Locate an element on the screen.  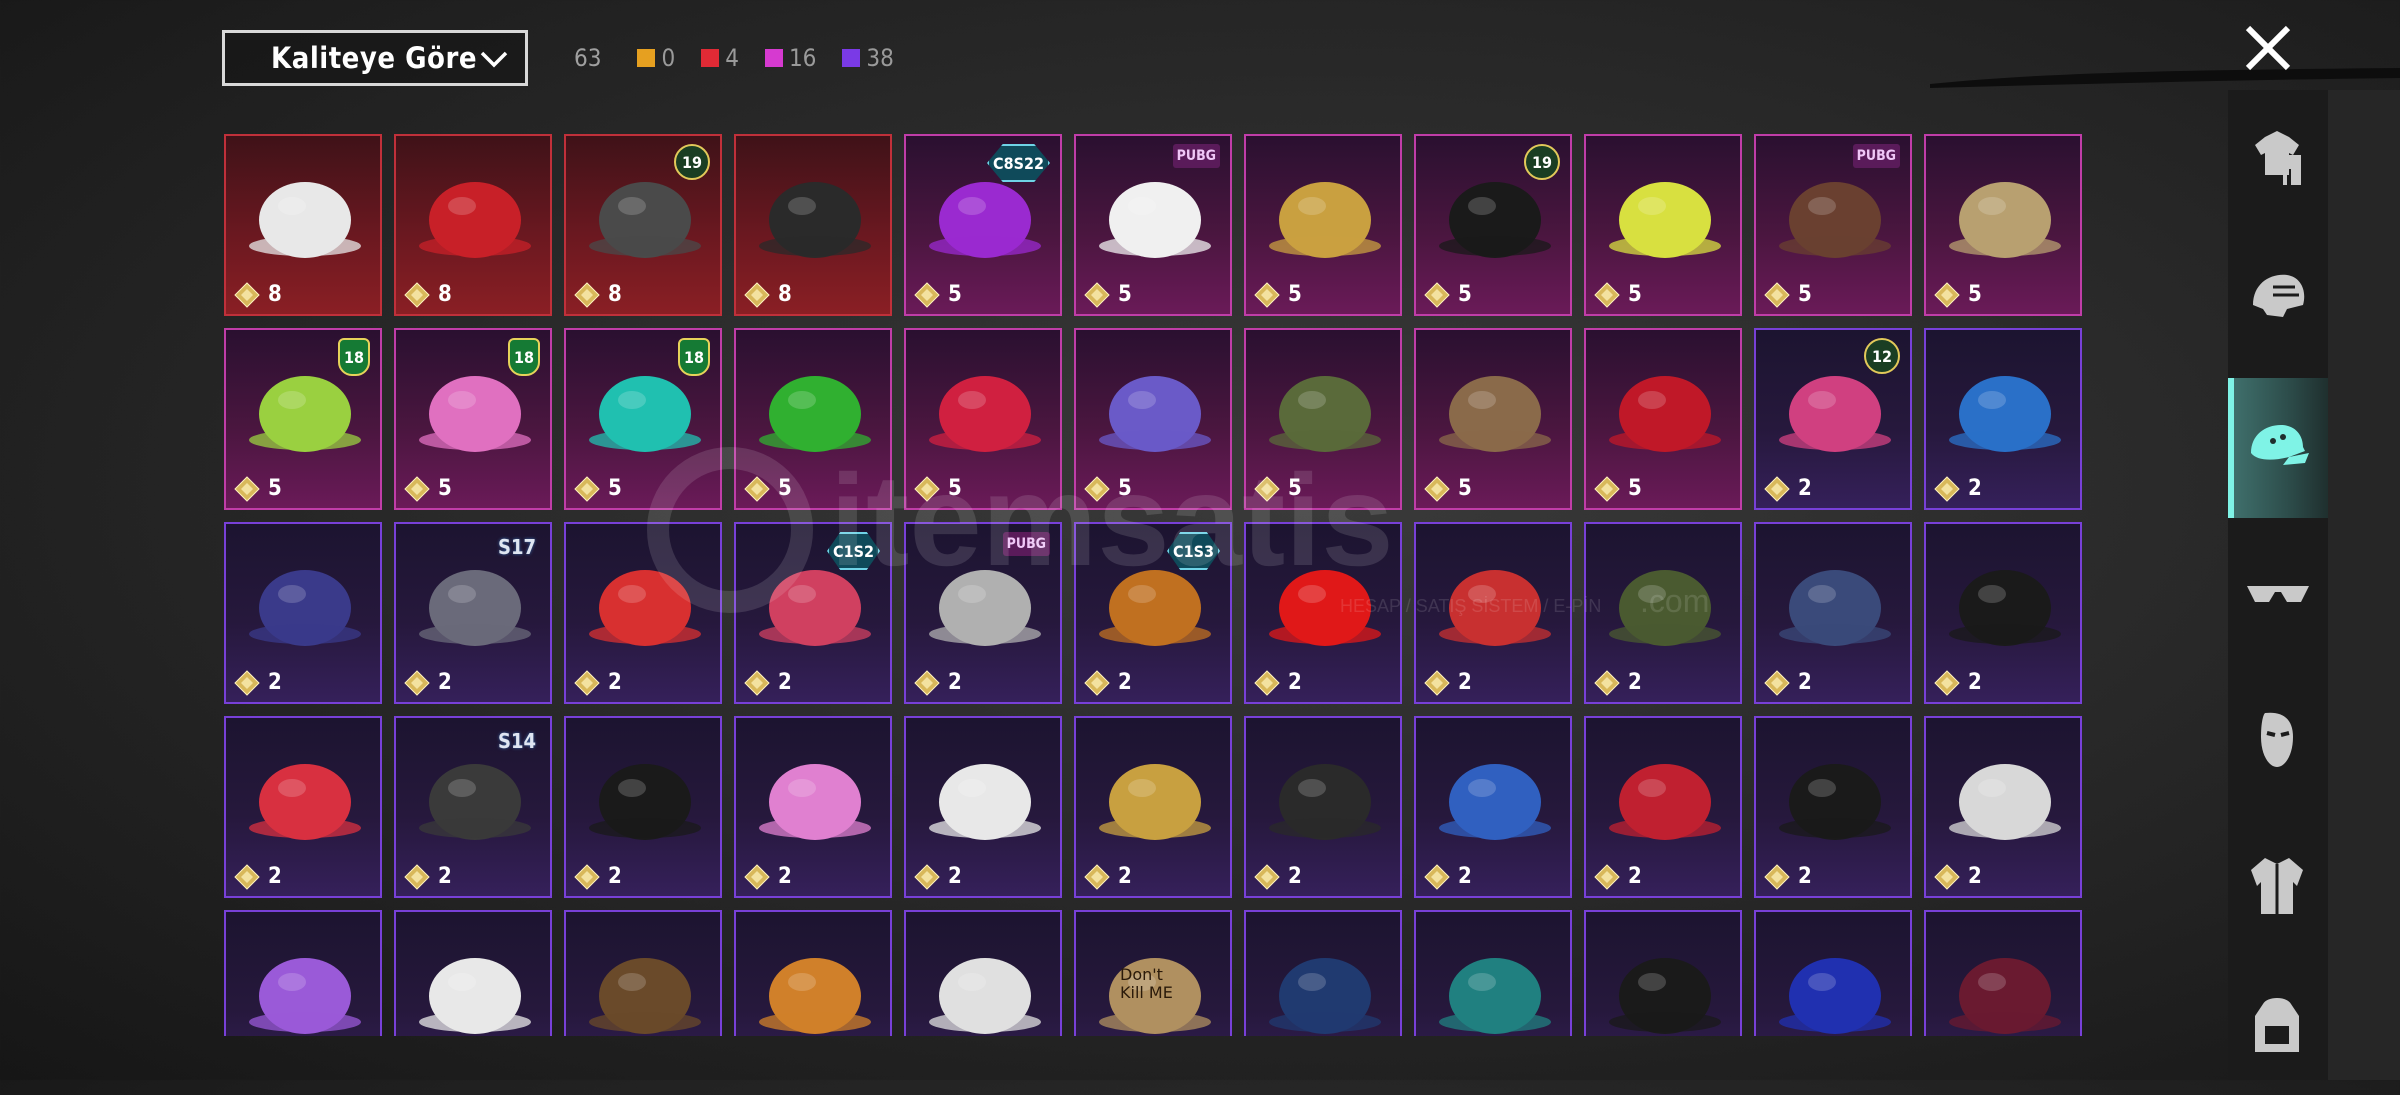
item-card-devil-horns: 5 is located at coordinates (1663, 419).